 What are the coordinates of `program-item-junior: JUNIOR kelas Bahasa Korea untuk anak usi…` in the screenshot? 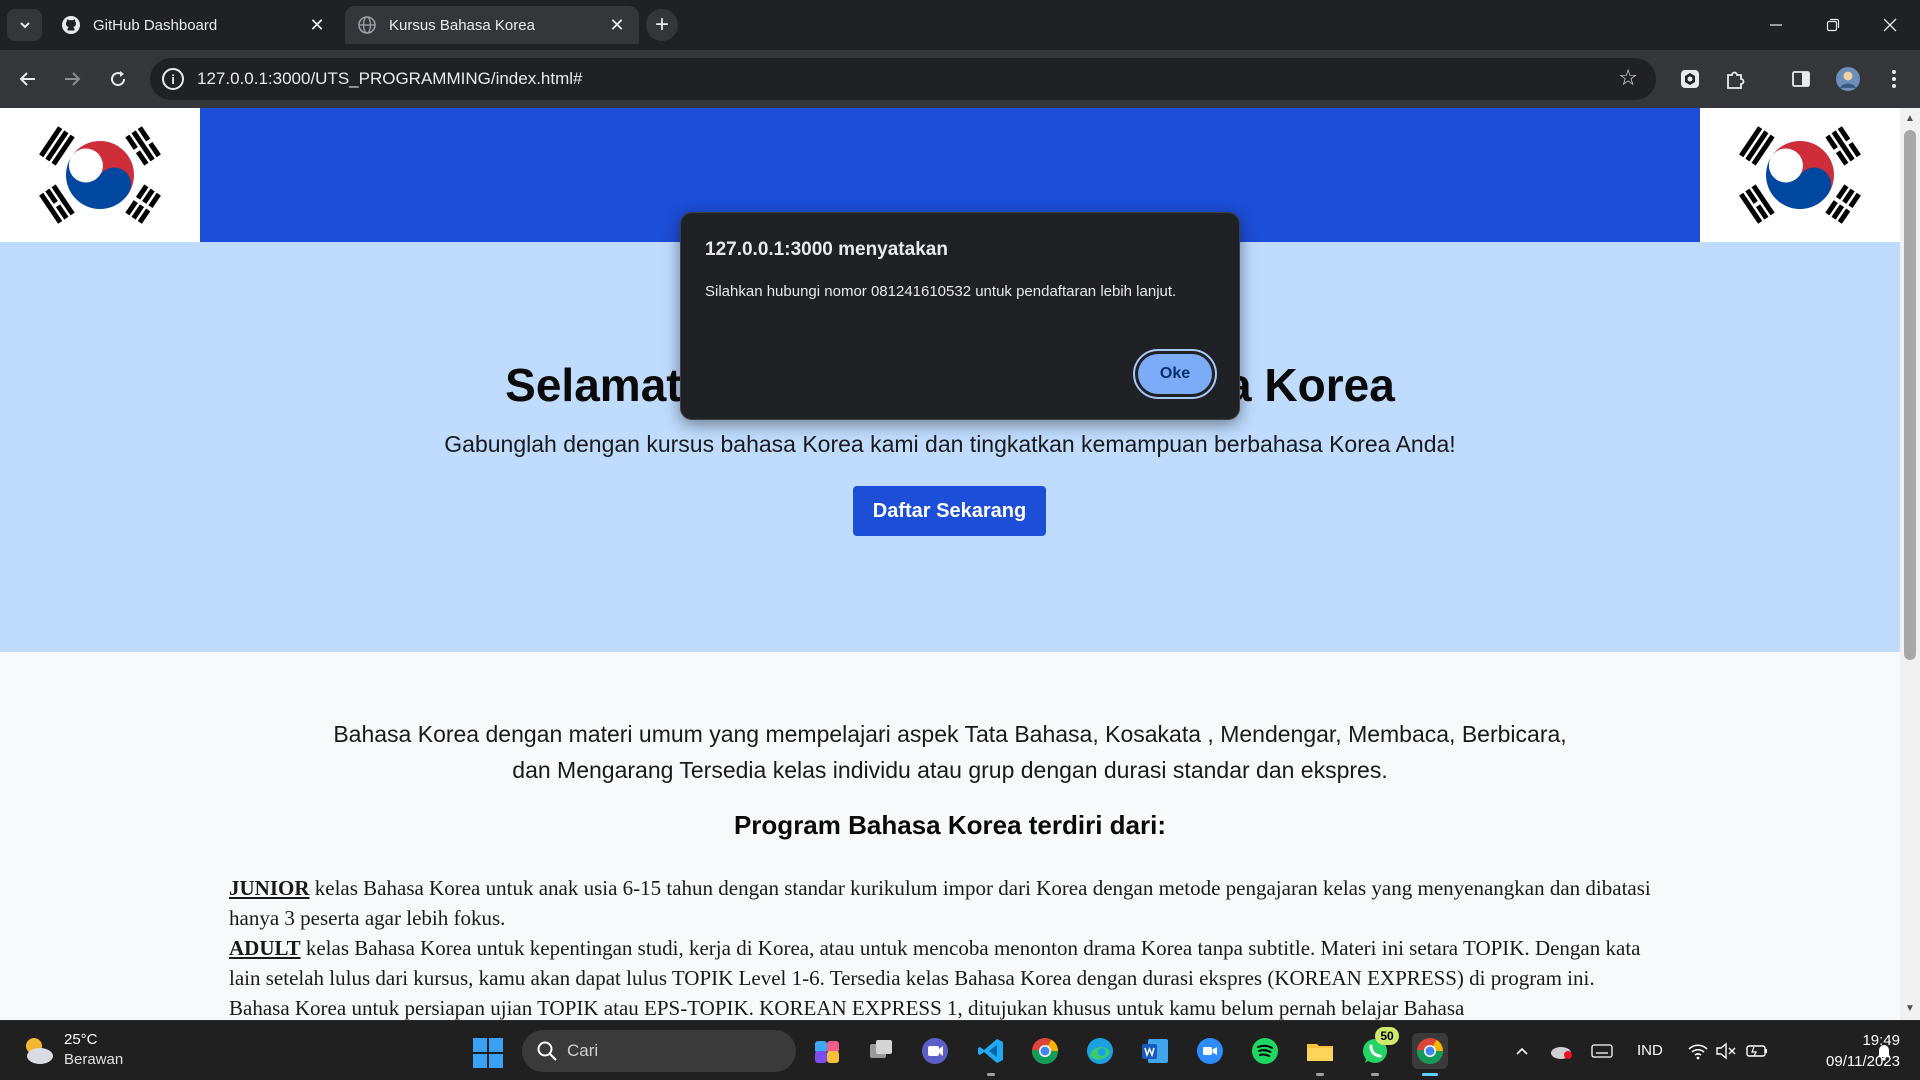 It's located at (944, 903).